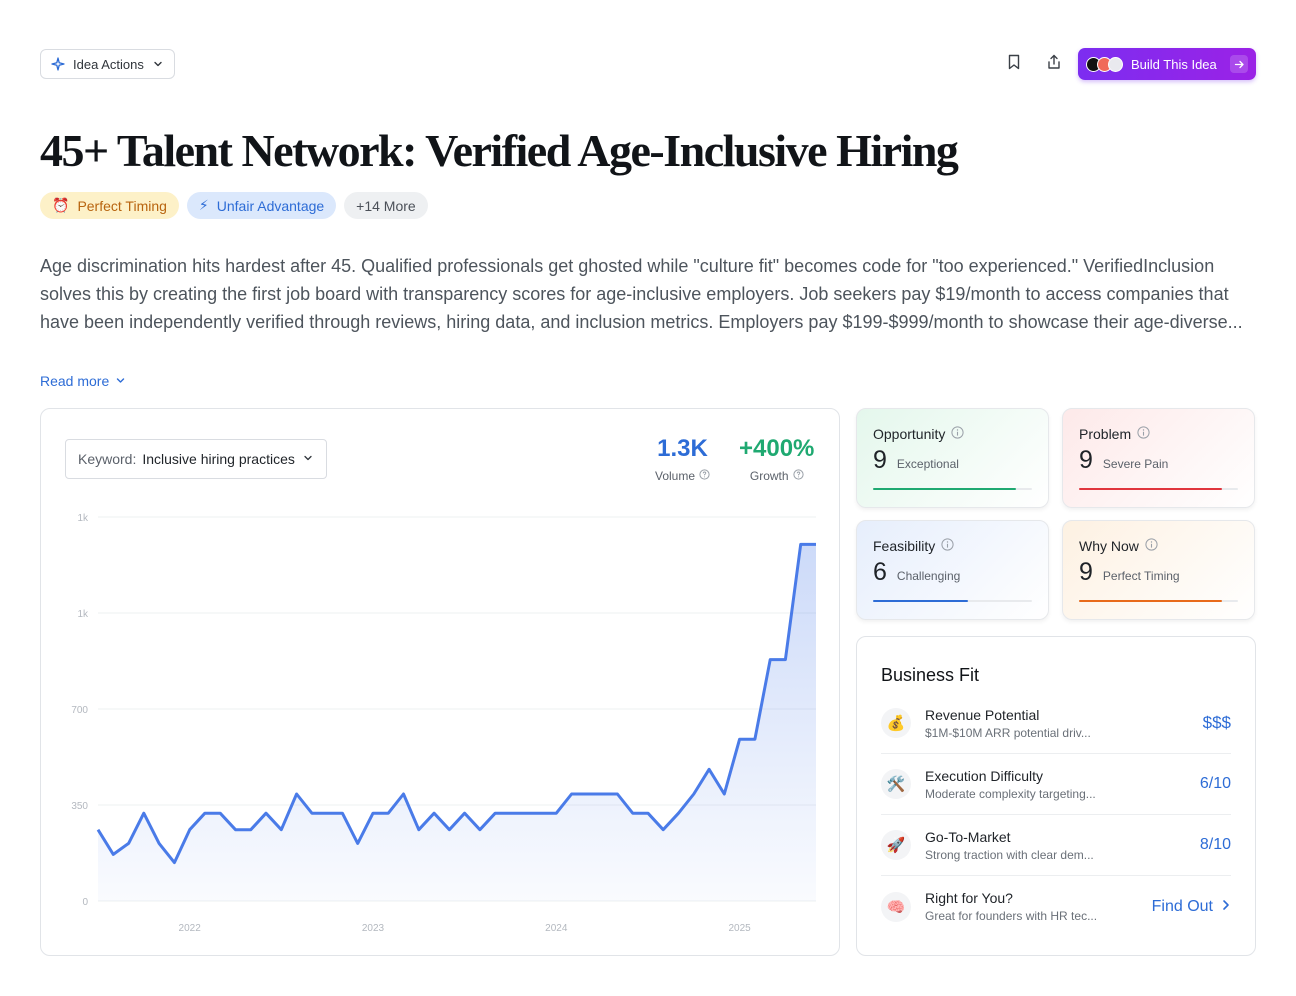 This screenshot has height=996, width=1296. I want to click on share-icon, so click(1054, 64).